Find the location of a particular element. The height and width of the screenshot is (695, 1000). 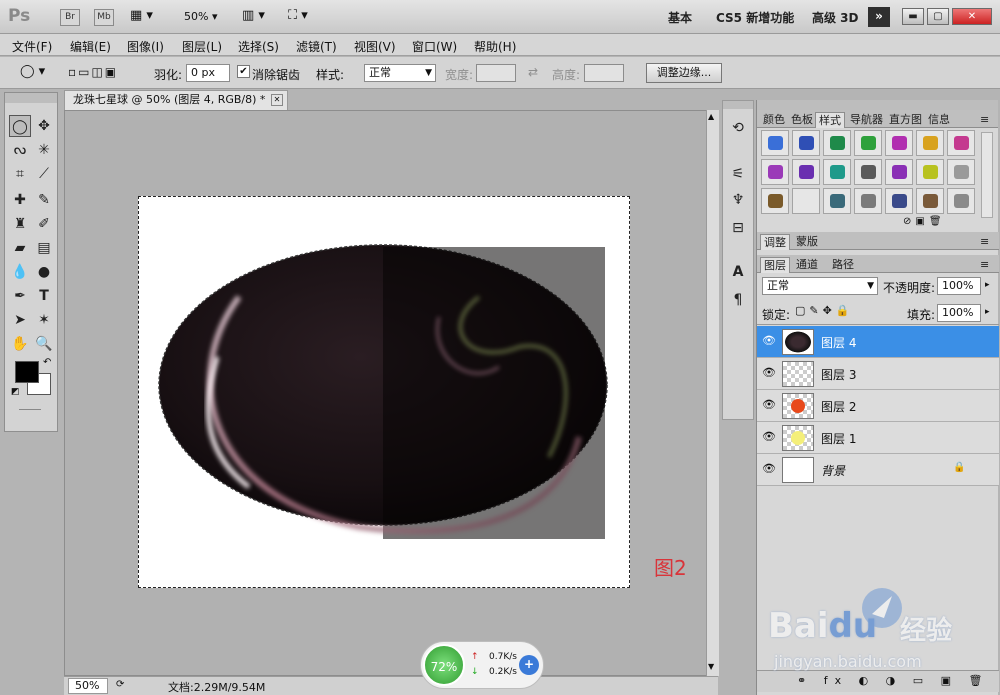

menu-file: 文件(F) is located at coordinates (32, 46).